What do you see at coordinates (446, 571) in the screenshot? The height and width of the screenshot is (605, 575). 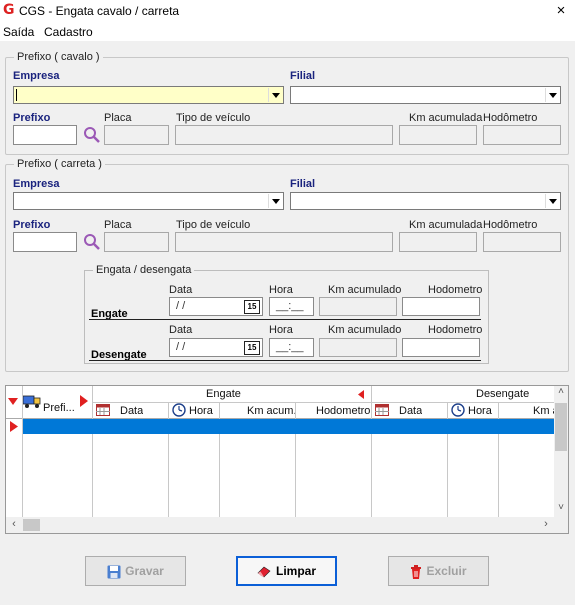 I see `excluir-label: Excluir` at bounding box center [446, 571].